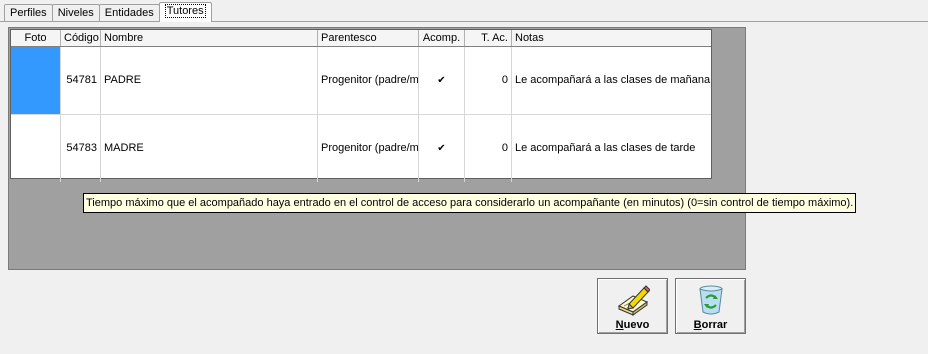  Describe the element at coordinates (368, 38) in the screenshot. I see `column-header-parentesco: Parentesco` at that location.